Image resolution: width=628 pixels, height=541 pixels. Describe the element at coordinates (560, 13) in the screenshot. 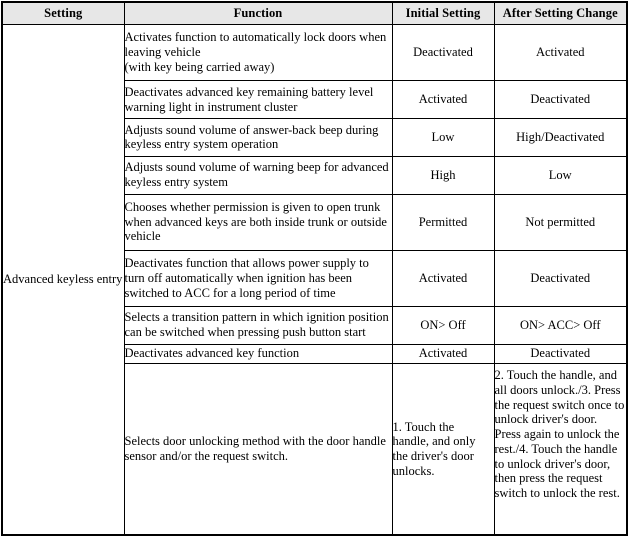

I see `column-header-after-setting-change: After Setting Change` at that location.